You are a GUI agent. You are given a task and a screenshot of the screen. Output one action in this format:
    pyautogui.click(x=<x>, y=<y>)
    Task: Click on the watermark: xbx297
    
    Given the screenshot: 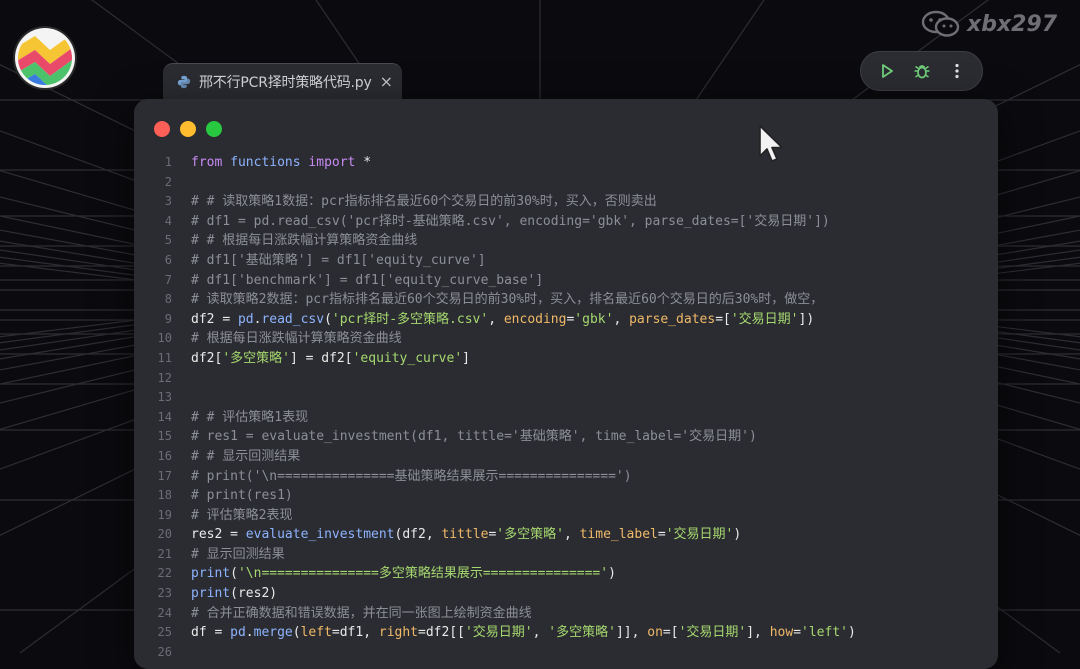 What is the action you would take?
    pyautogui.click(x=989, y=24)
    